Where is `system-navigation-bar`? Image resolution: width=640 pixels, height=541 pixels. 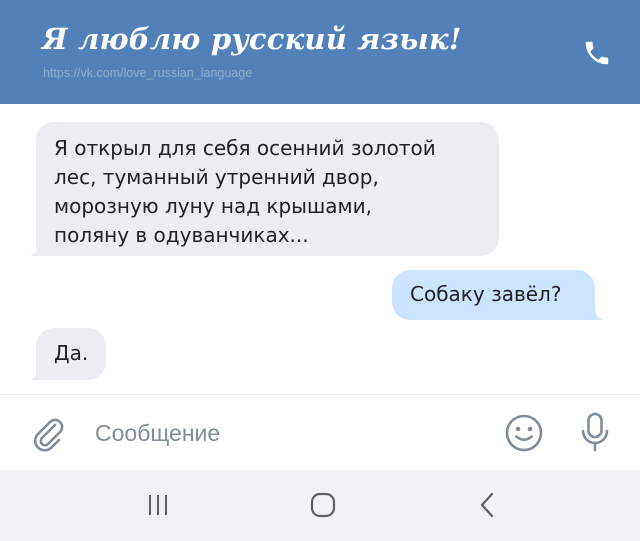
system-navigation-bar is located at coordinates (320, 505).